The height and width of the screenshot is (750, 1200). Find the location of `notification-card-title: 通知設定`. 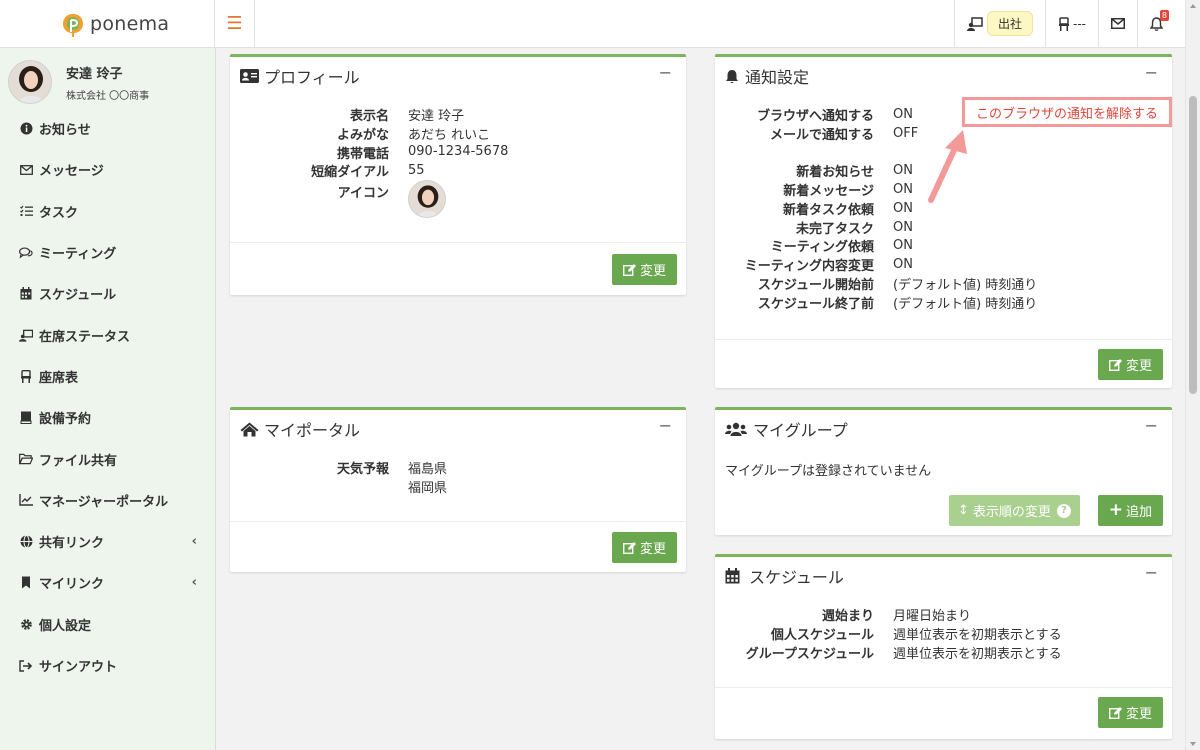

notification-card-title: 通知設定 is located at coordinates (777, 77).